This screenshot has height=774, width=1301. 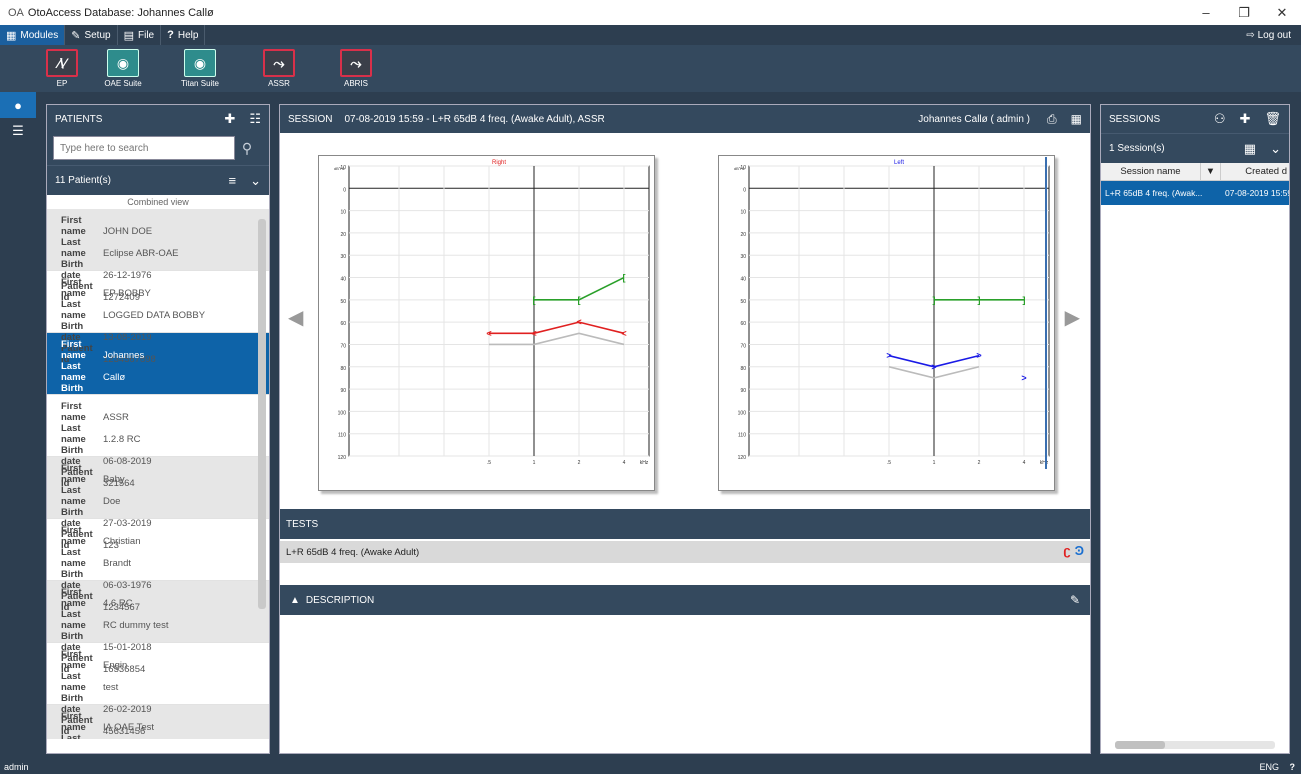 I want to click on add-session-icon: ✚, so click(x=1245, y=119).